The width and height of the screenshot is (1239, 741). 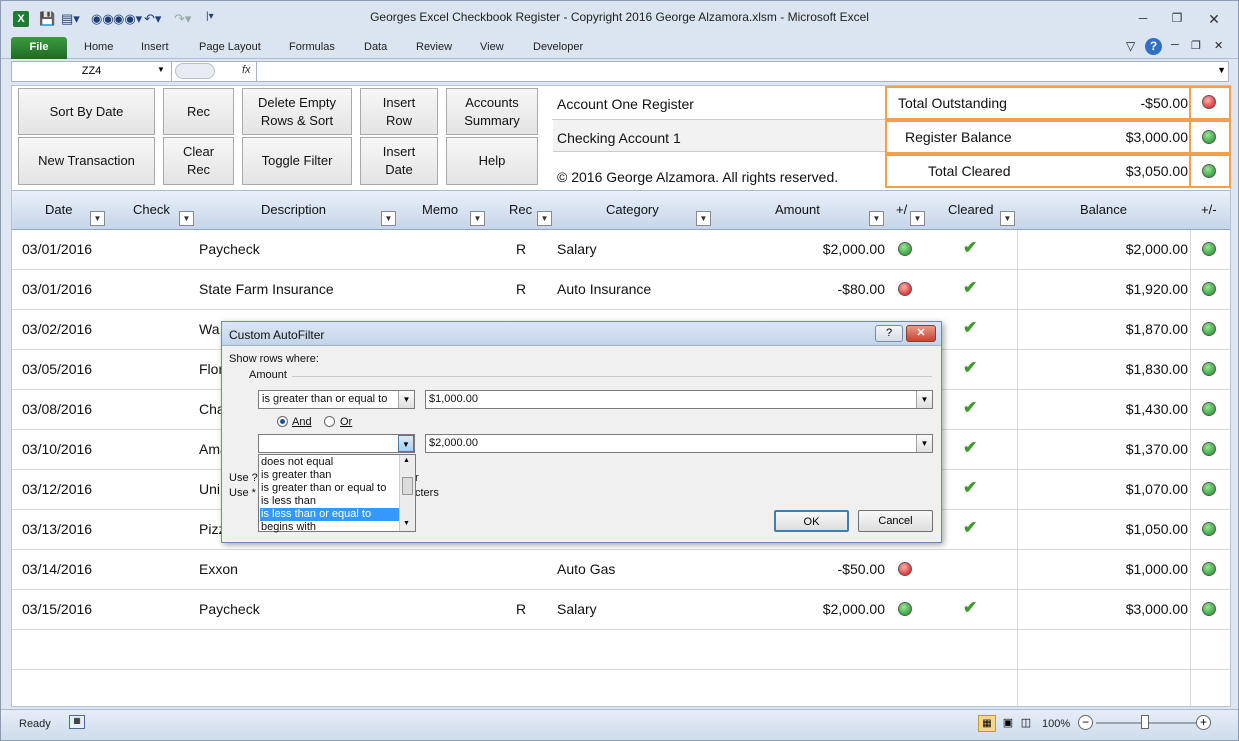 I want to click on value-select-1: $1,000.00, so click(x=679, y=399).